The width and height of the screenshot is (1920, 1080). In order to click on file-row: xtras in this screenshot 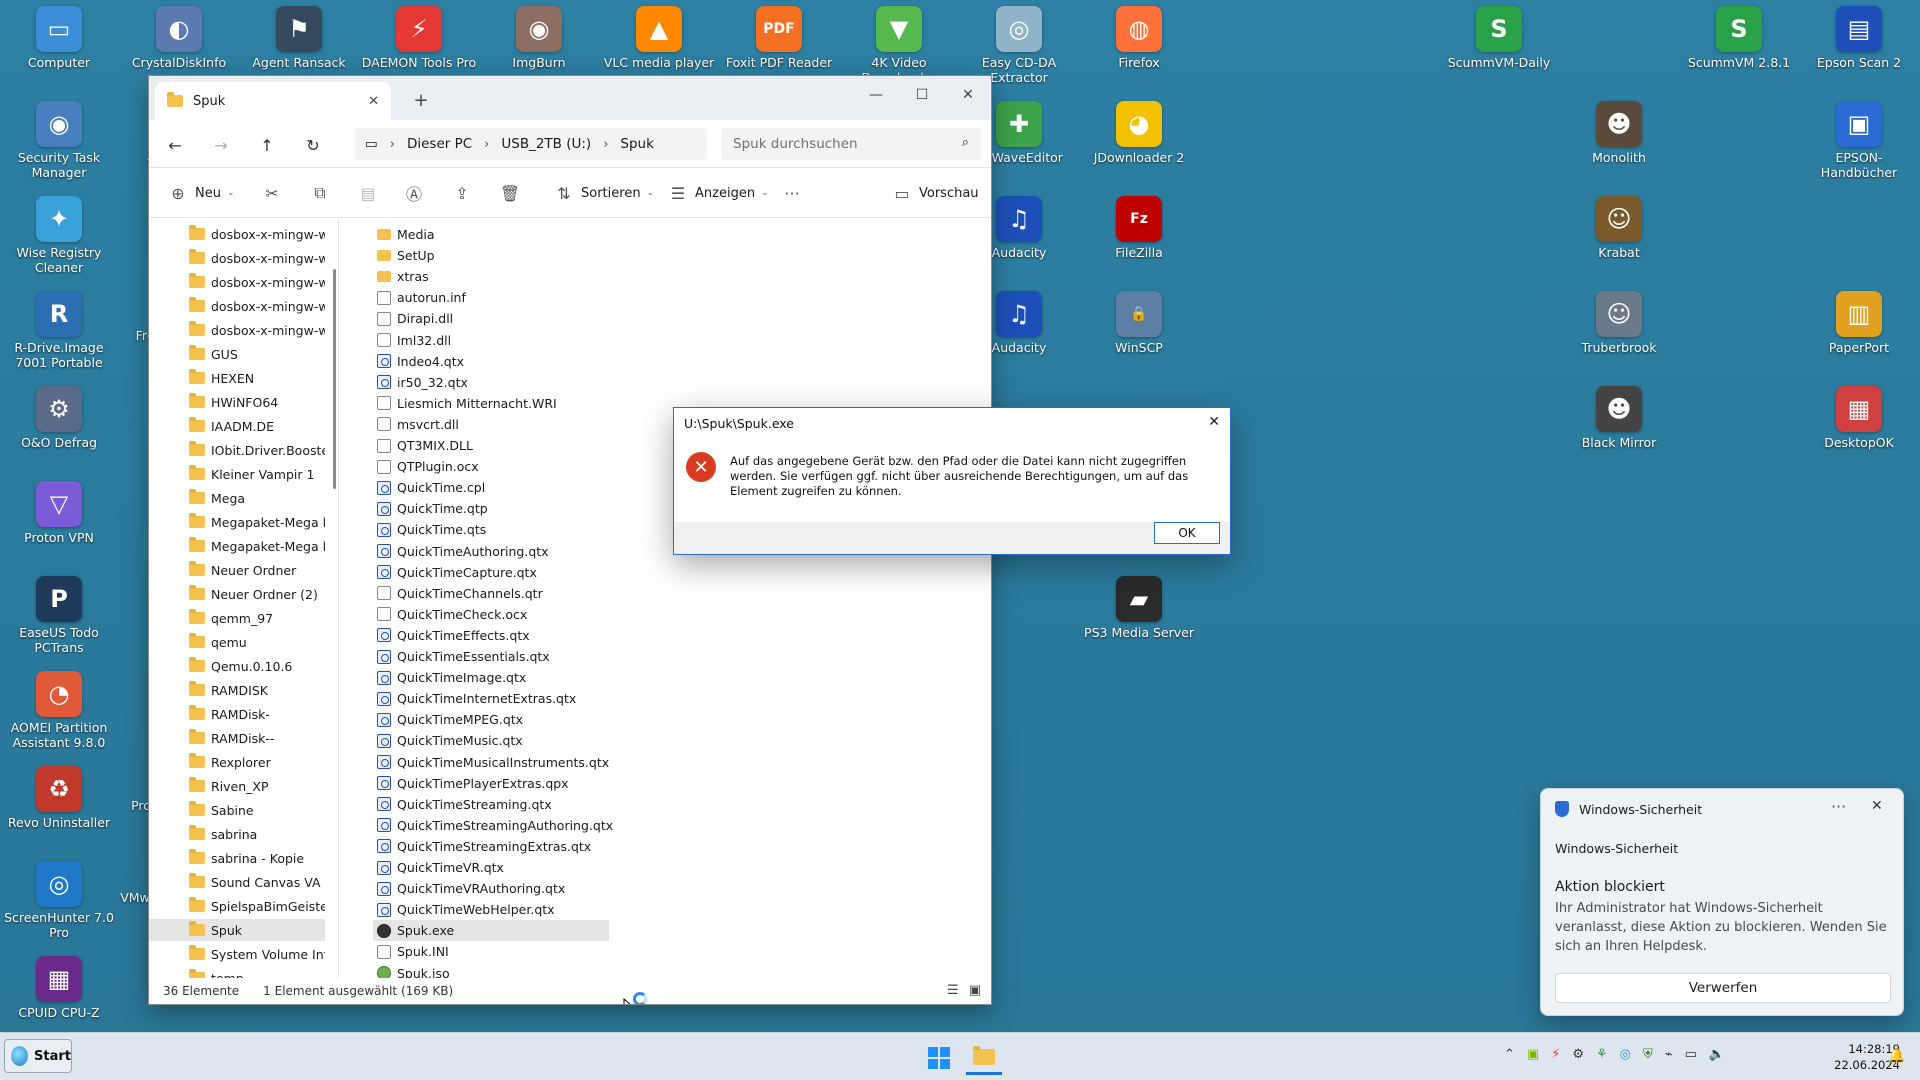, I will do `click(491, 276)`.